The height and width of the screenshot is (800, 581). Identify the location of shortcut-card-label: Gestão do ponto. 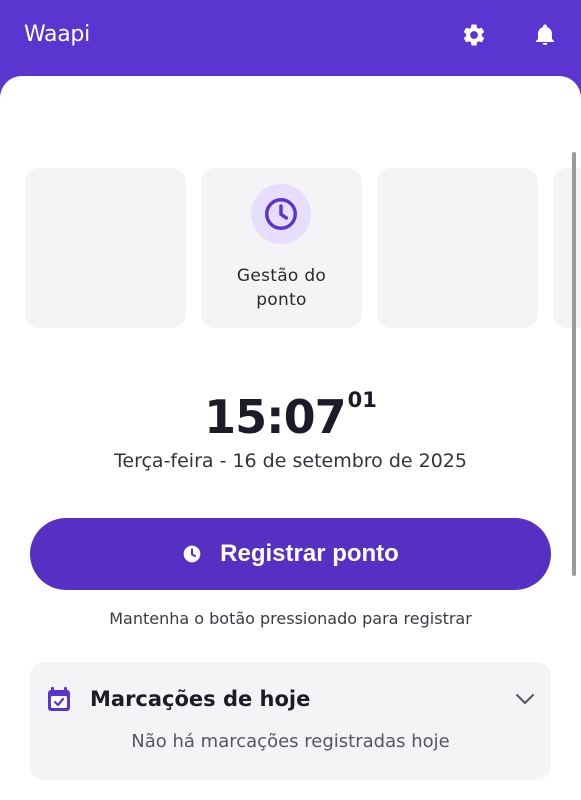
(281, 288).